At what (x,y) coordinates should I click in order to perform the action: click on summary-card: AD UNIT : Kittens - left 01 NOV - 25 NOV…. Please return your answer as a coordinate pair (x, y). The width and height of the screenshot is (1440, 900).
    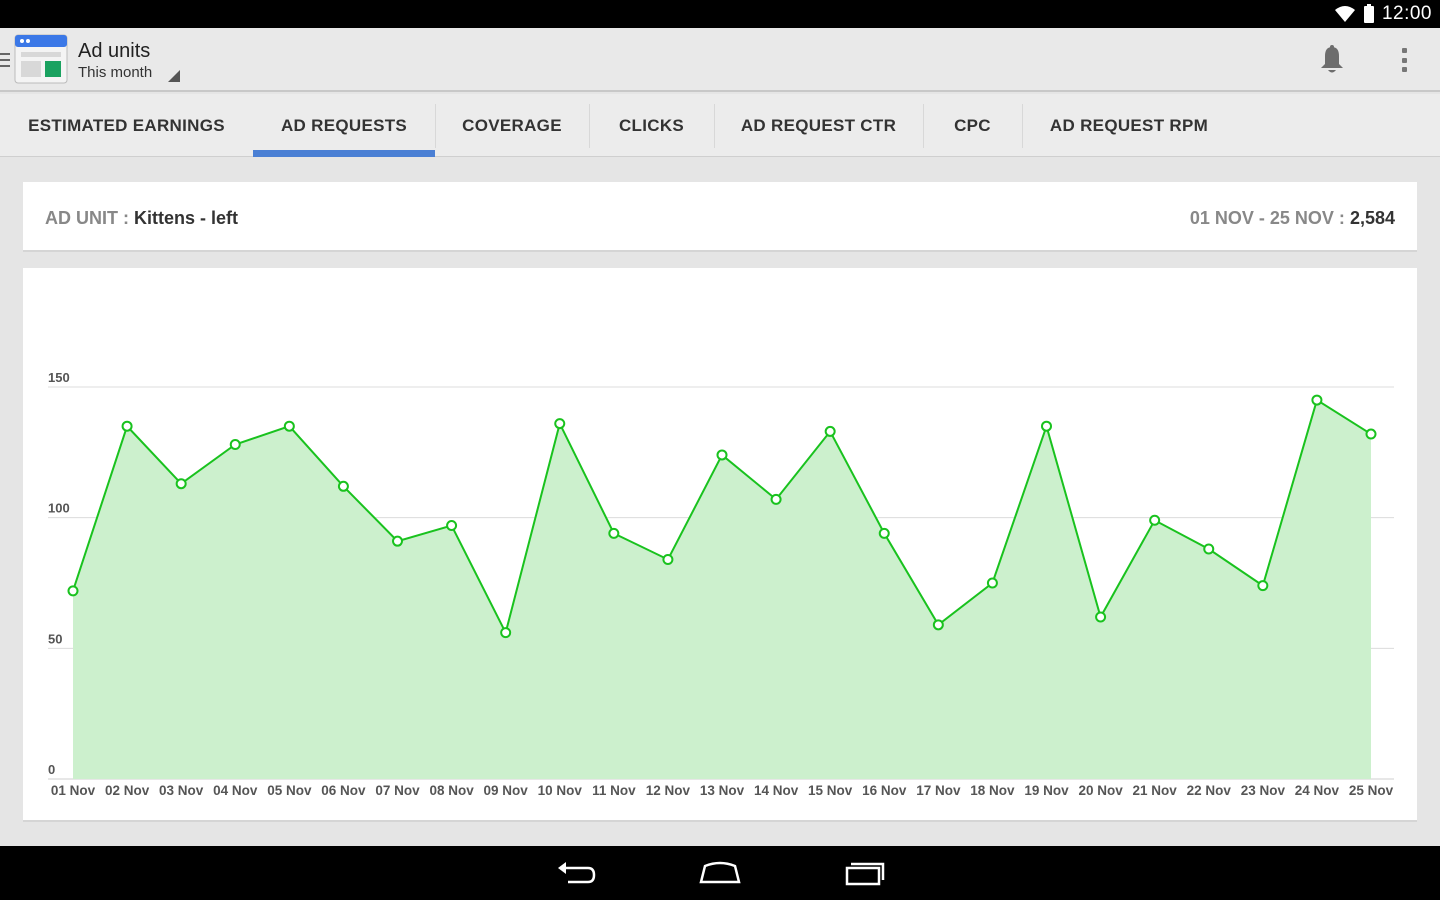
    Looking at the image, I should click on (720, 217).